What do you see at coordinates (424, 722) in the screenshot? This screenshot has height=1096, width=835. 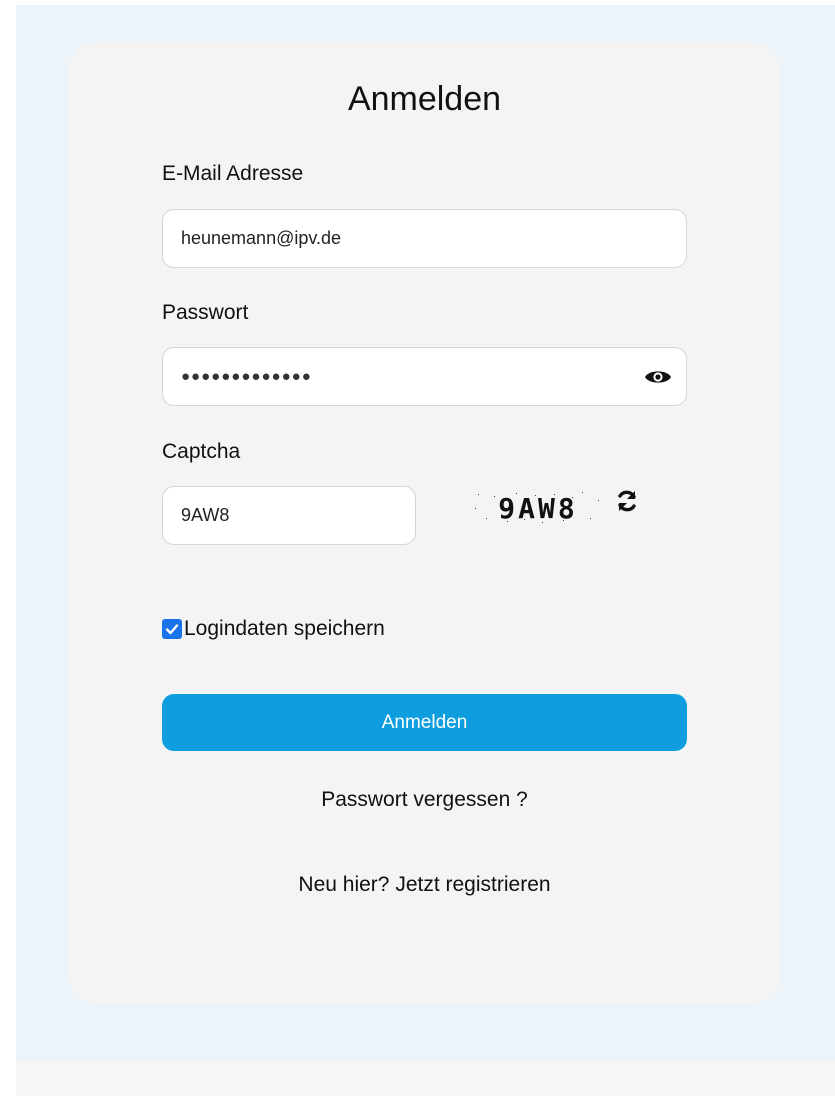 I see `login-button: Anmelden` at bounding box center [424, 722].